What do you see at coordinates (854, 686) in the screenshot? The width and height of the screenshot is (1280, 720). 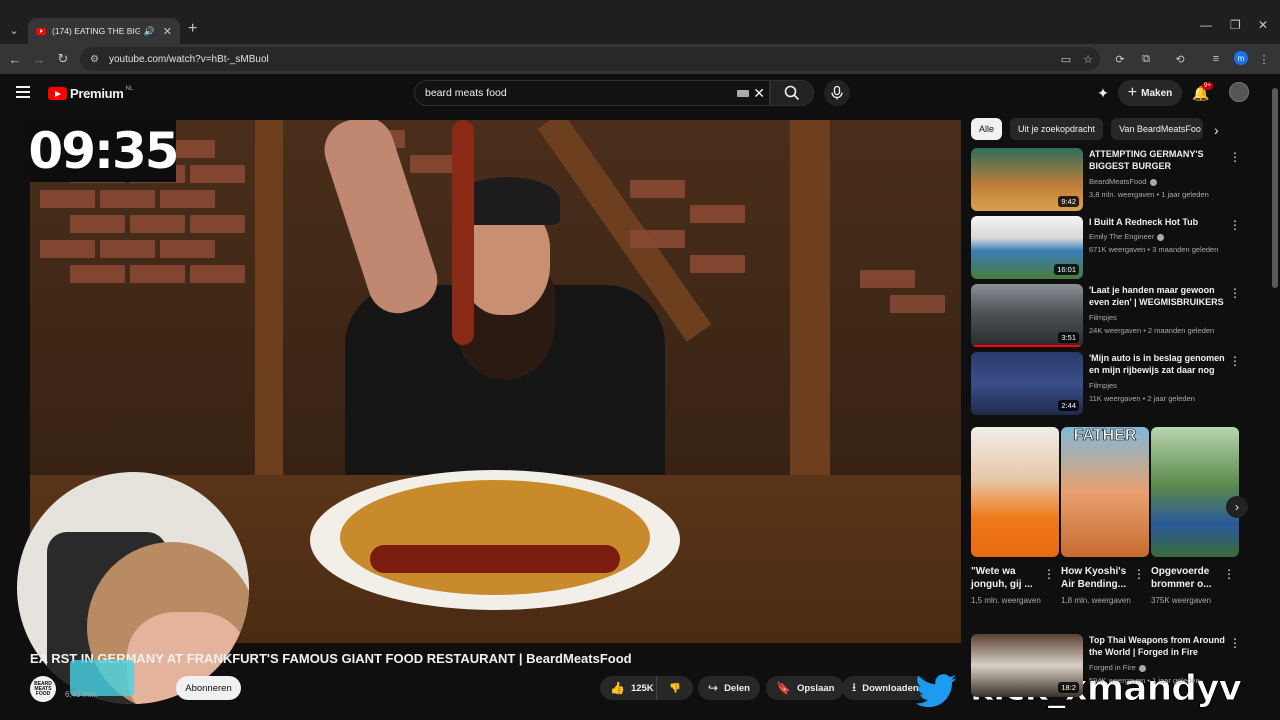 I see `download-icon: ⭳` at bounding box center [854, 686].